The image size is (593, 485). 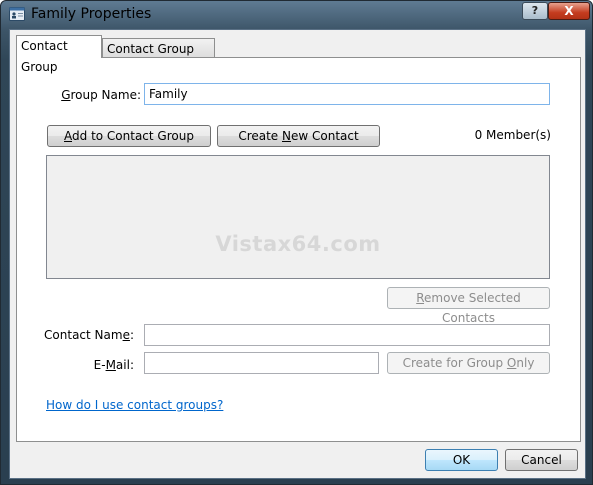 I want to click on contact-name-label: Contact Name:, so click(x=89, y=335).